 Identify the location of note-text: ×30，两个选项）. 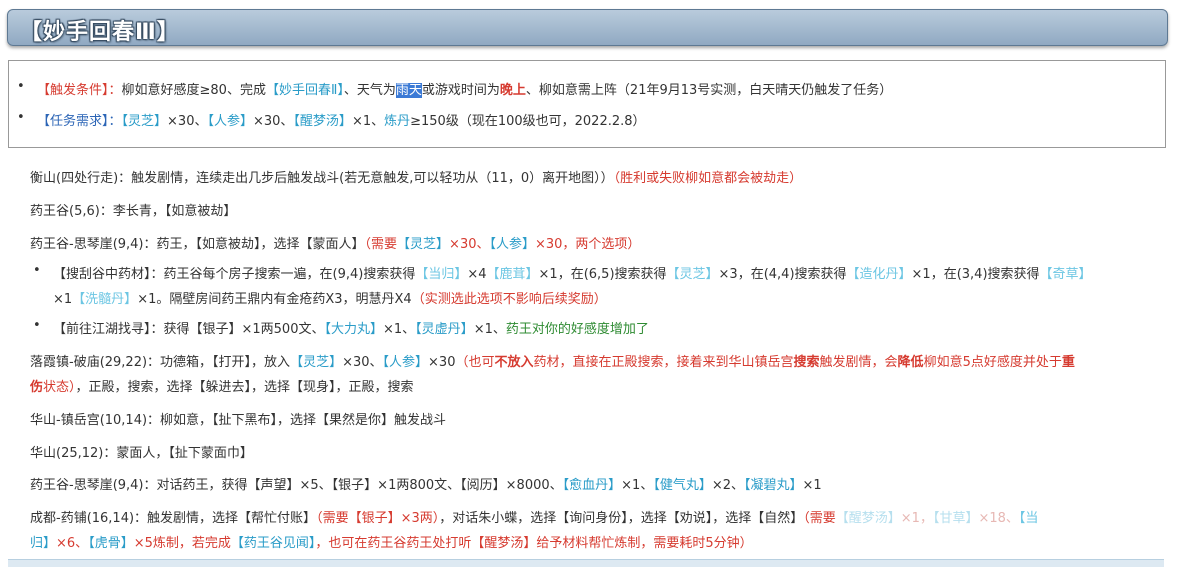
(588, 244).